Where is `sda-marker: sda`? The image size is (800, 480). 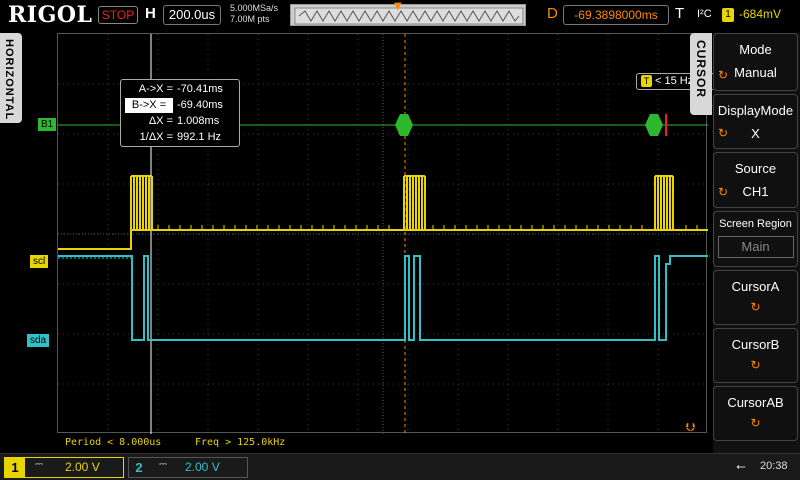
sda-marker: sda is located at coordinates (38, 340).